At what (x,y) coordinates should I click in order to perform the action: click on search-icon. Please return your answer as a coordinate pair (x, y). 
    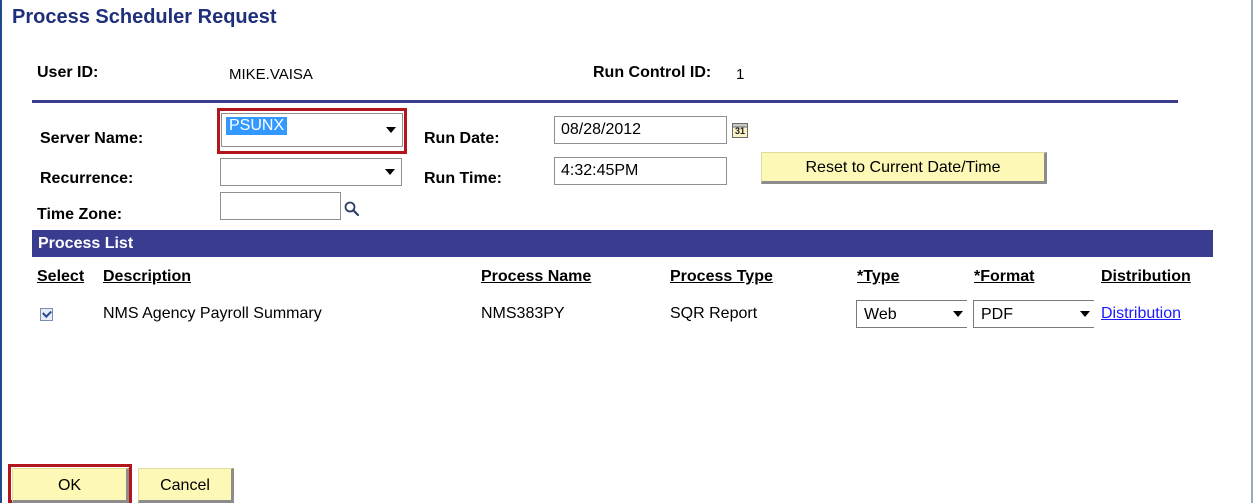
    Looking at the image, I should click on (352, 209).